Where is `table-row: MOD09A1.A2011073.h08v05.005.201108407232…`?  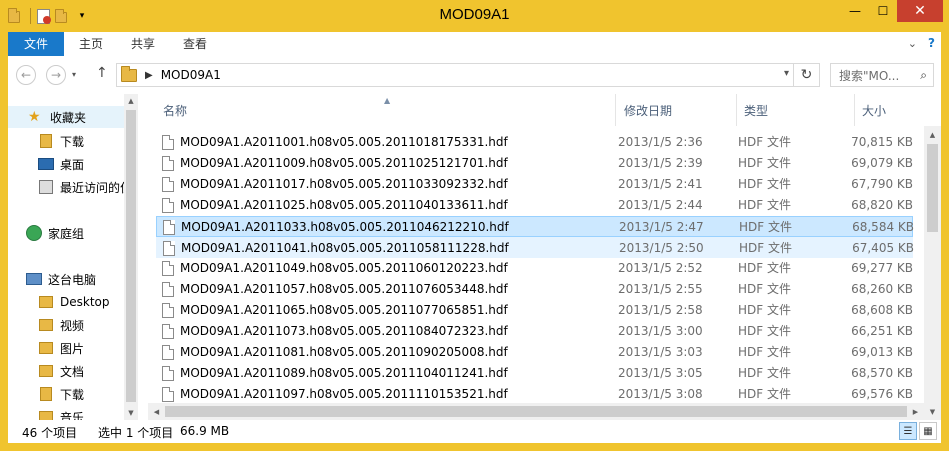 table-row: MOD09A1.A2011073.h08v05.005.201108407232… is located at coordinates (534, 331).